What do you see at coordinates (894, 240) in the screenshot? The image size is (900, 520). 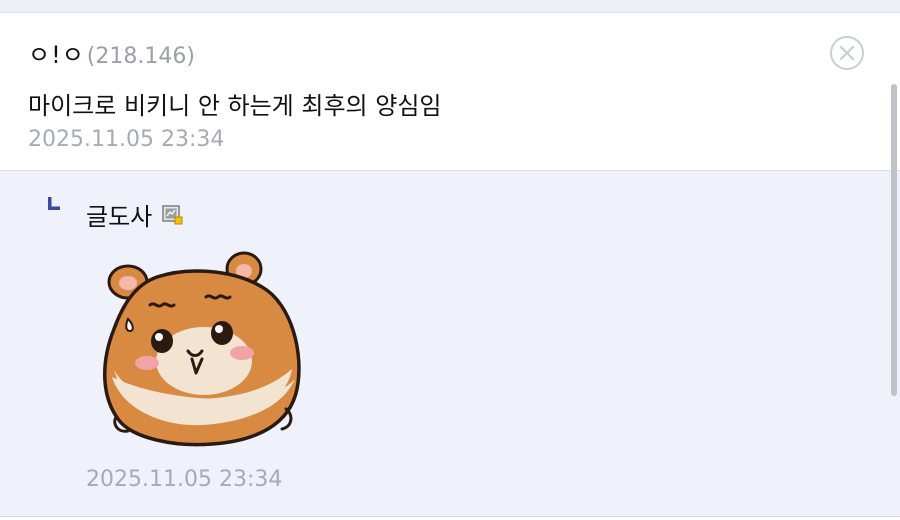 I see `scrollbar-thumb` at bounding box center [894, 240].